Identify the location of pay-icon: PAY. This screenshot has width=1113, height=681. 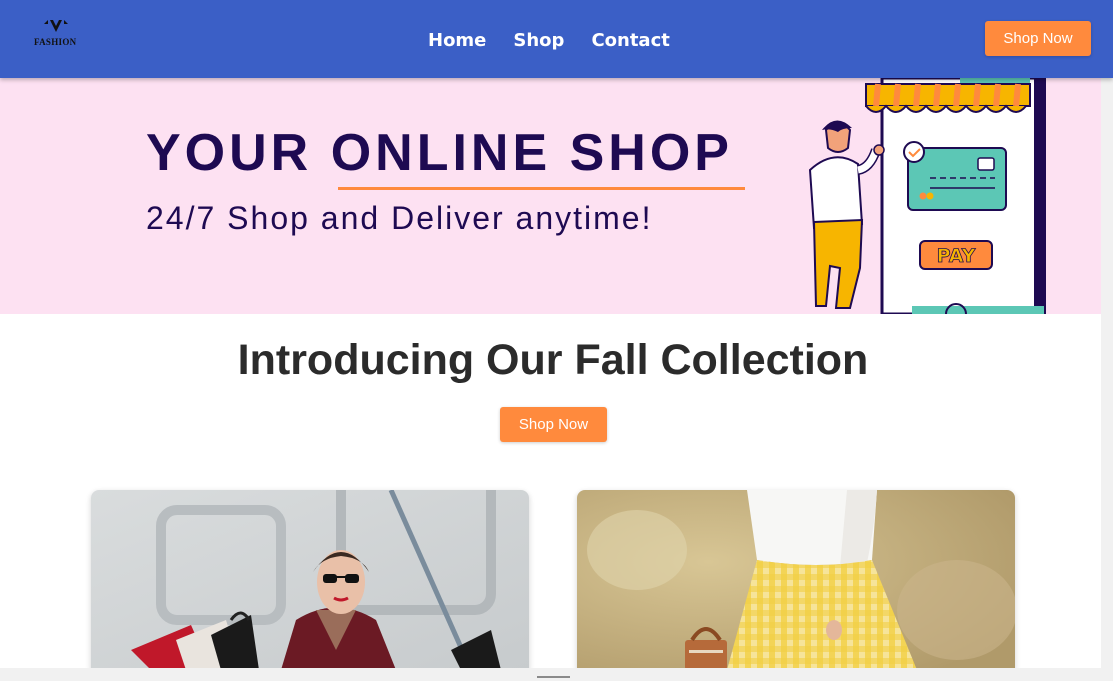
(956, 255).